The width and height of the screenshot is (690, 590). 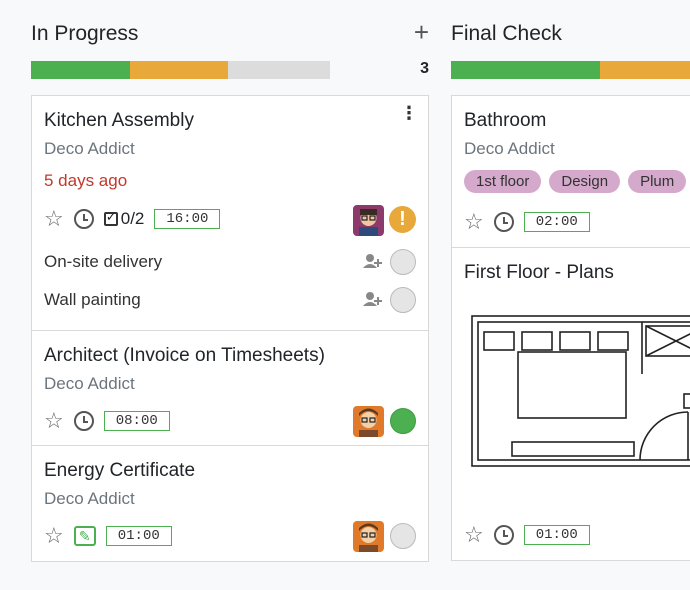 I want to click on card-footer: ☆ 02:00, so click(x=527, y=222).